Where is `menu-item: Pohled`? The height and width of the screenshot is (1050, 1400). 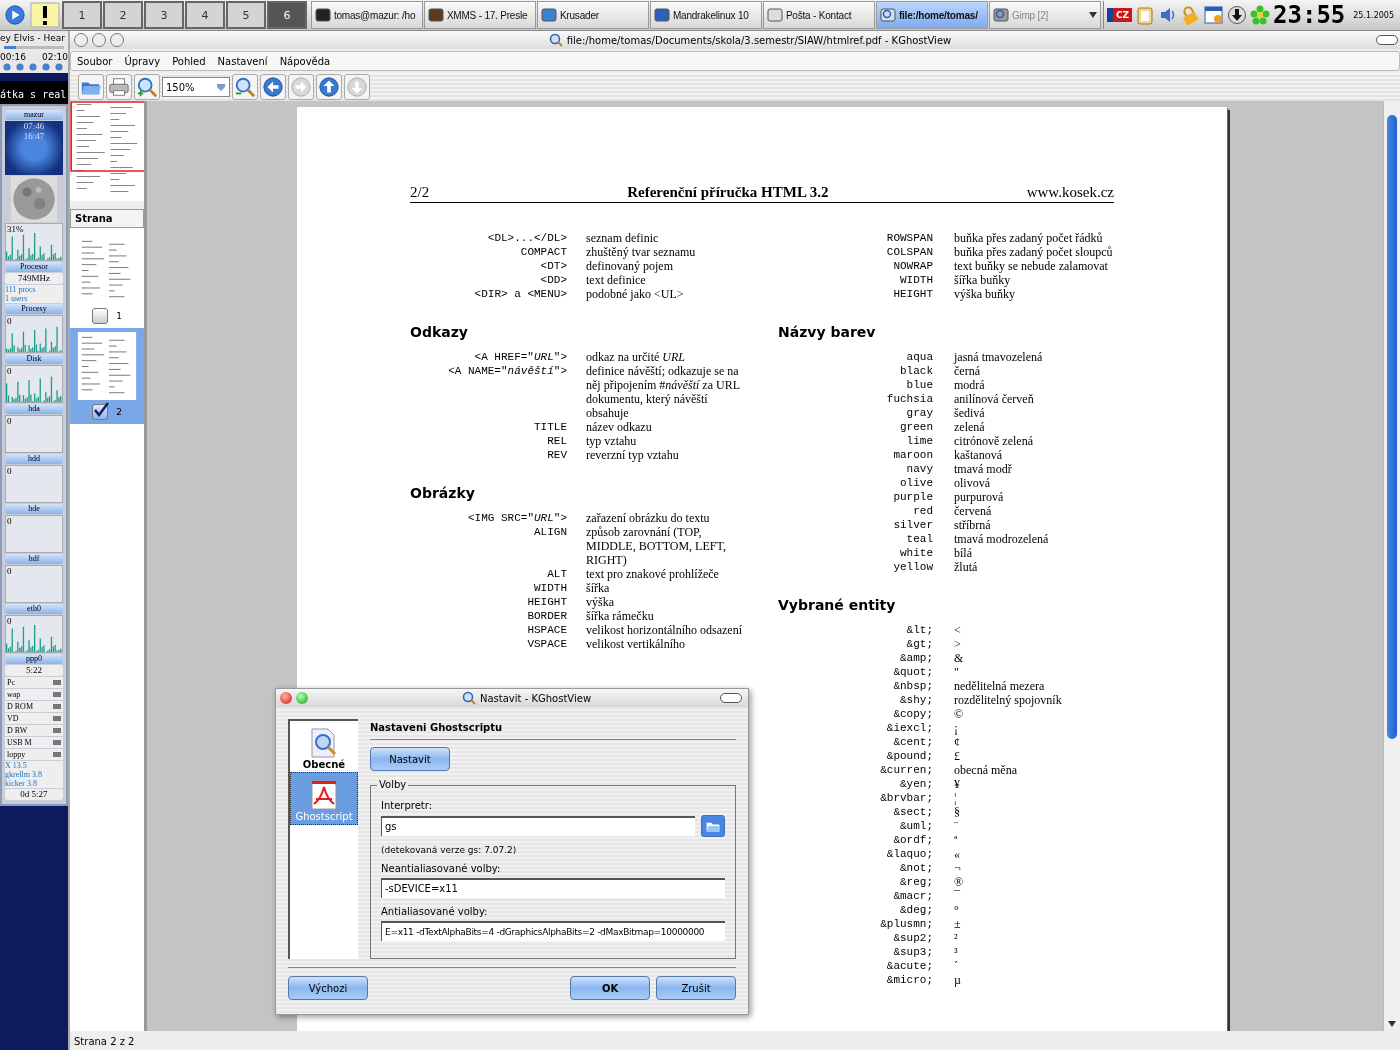
menu-item: Pohled is located at coordinates (189, 61).